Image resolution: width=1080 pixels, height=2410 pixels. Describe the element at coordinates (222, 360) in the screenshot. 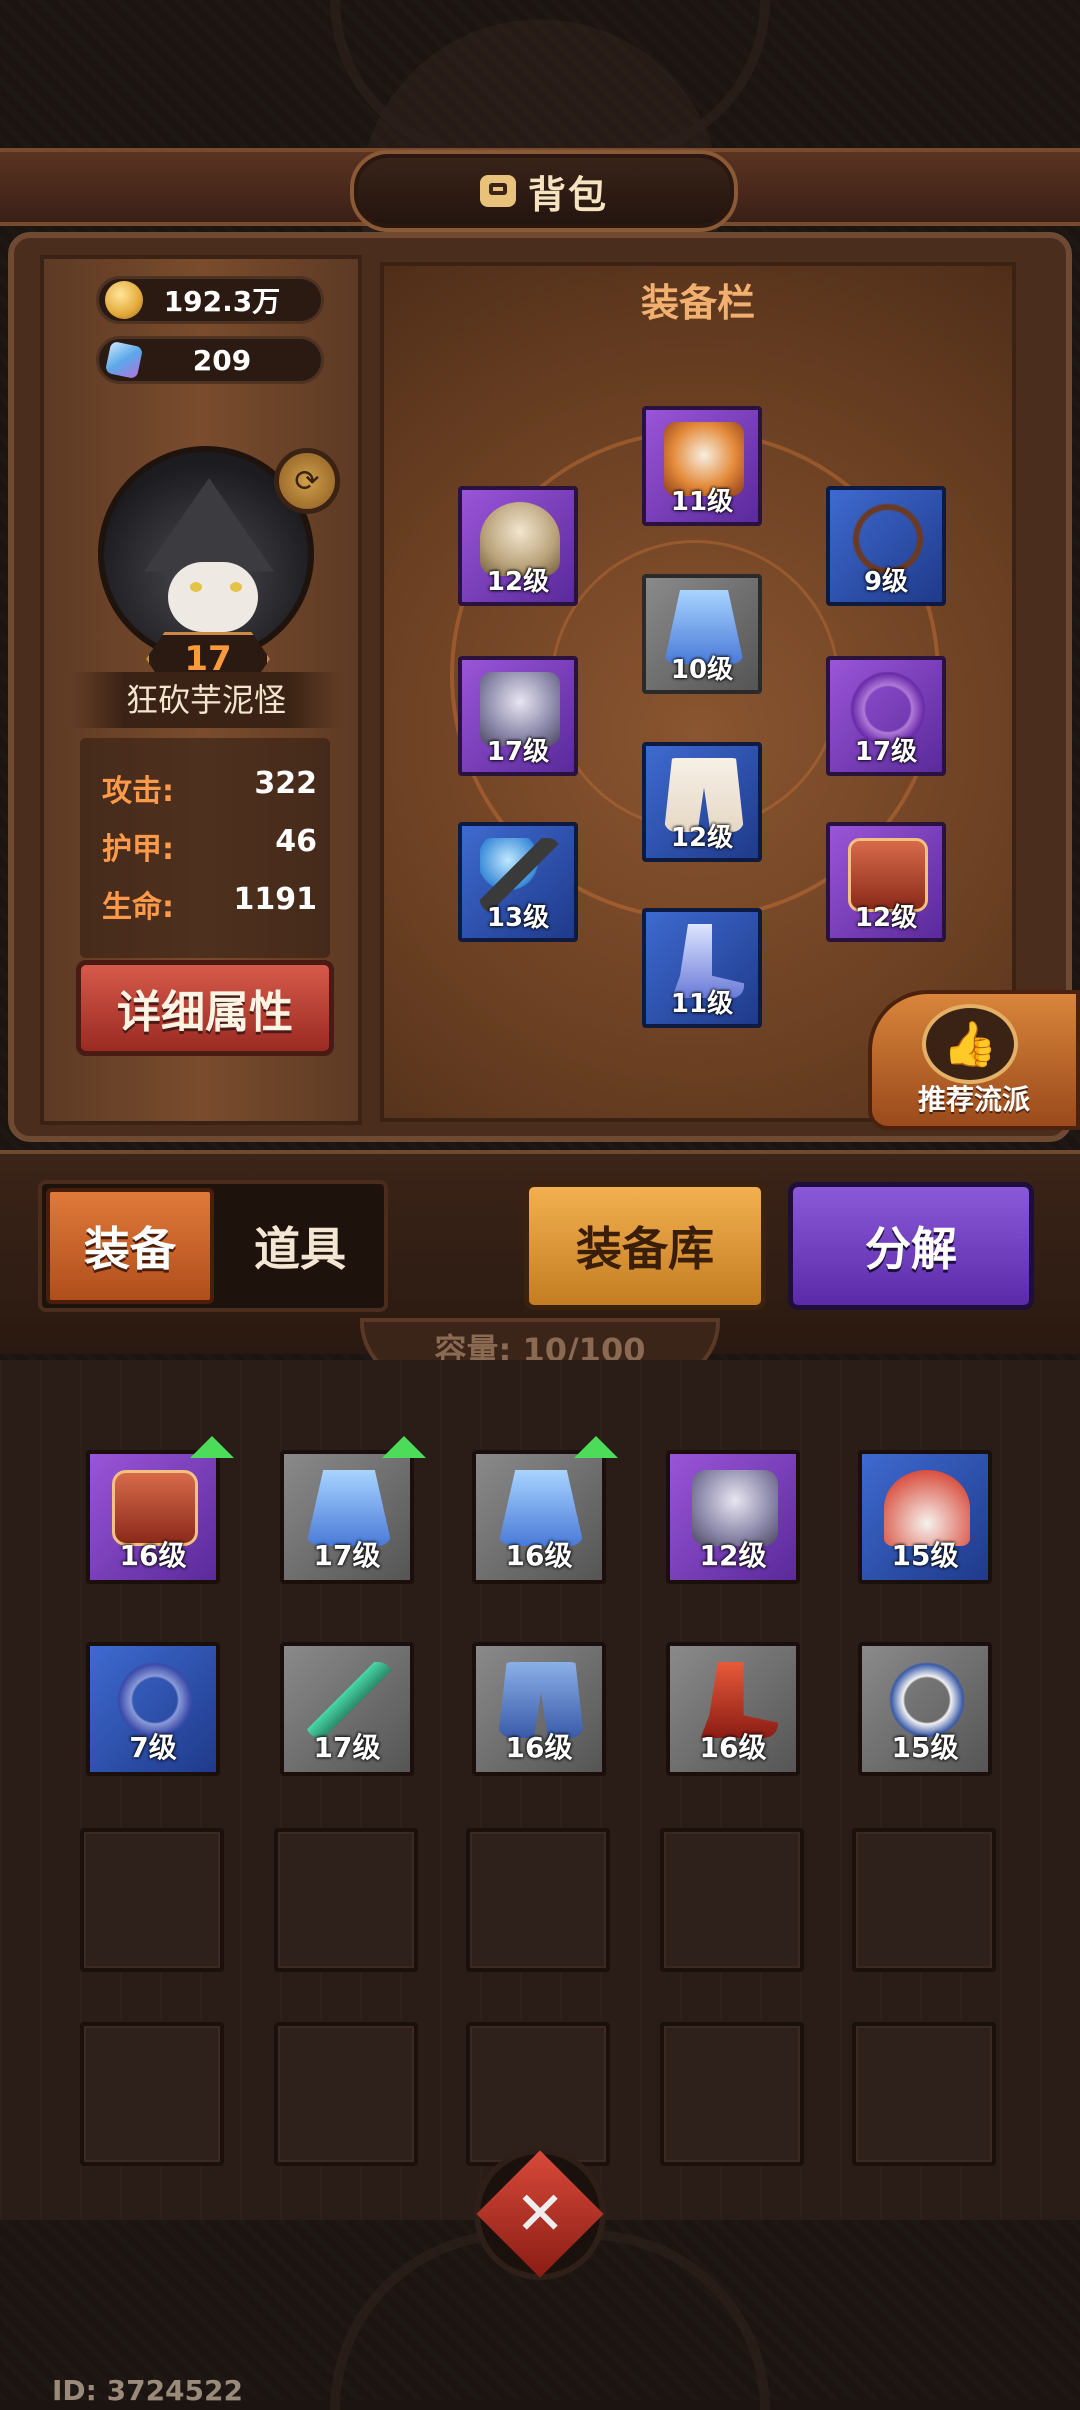

I see `gem-amount: 209` at that location.